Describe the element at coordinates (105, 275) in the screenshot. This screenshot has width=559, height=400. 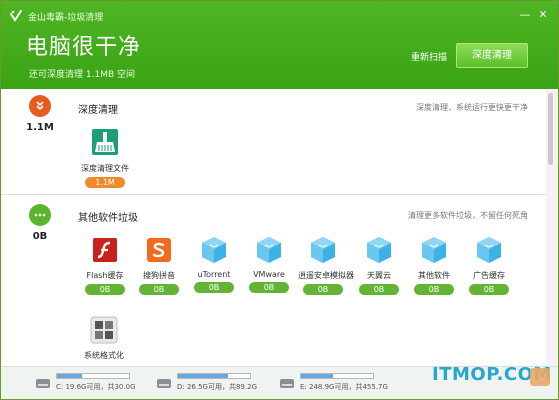
I see `tile-label: Flash缓存` at that location.